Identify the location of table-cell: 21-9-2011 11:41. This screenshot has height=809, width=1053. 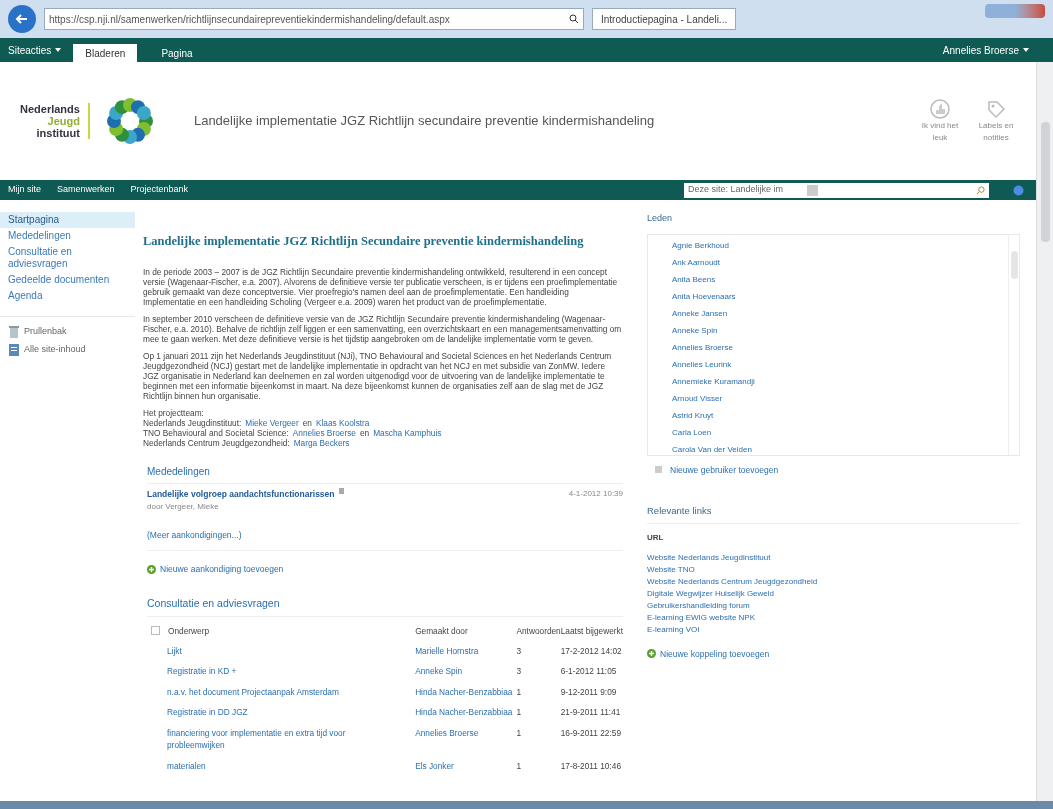
(590, 712).